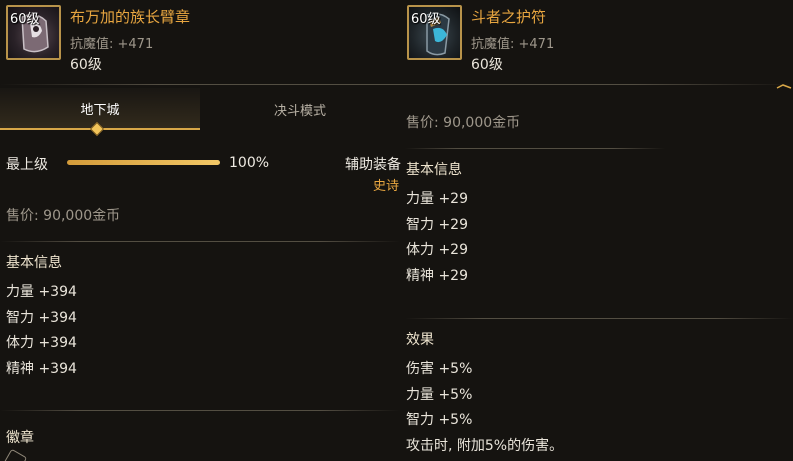 The width and height of the screenshot is (793, 461). Describe the element at coordinates (513, 44) in the screenshot. I see `right-item-magic-resist: 抗魔值: +471` at that location.